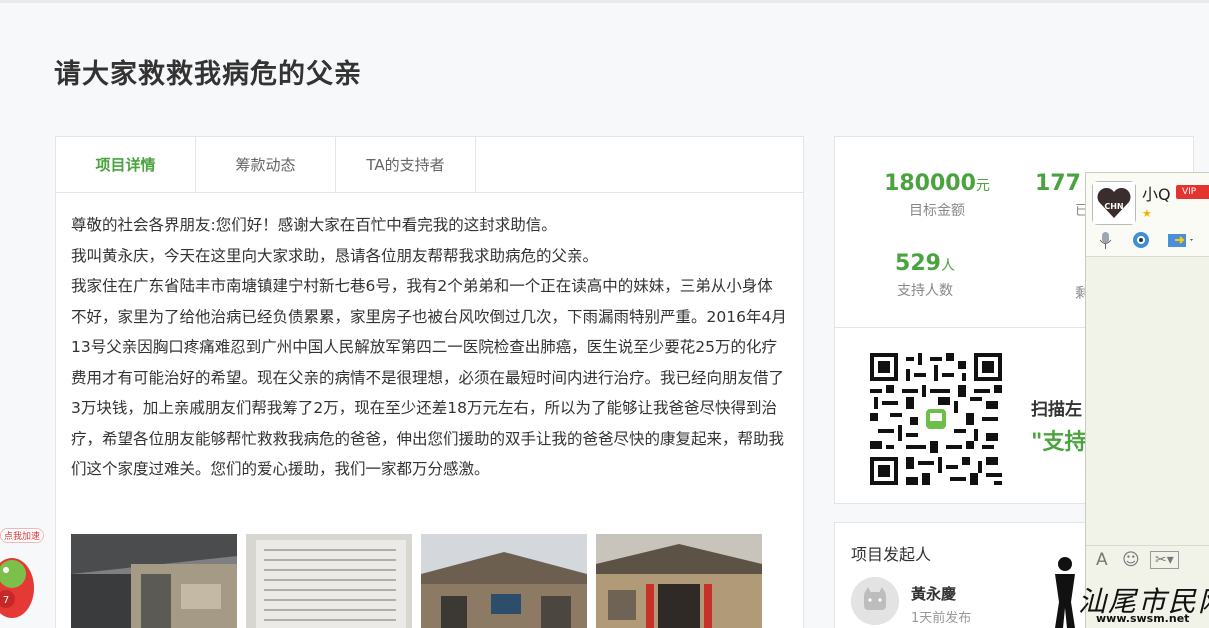  I want to click on badge-count: 7, so click(6, 600).